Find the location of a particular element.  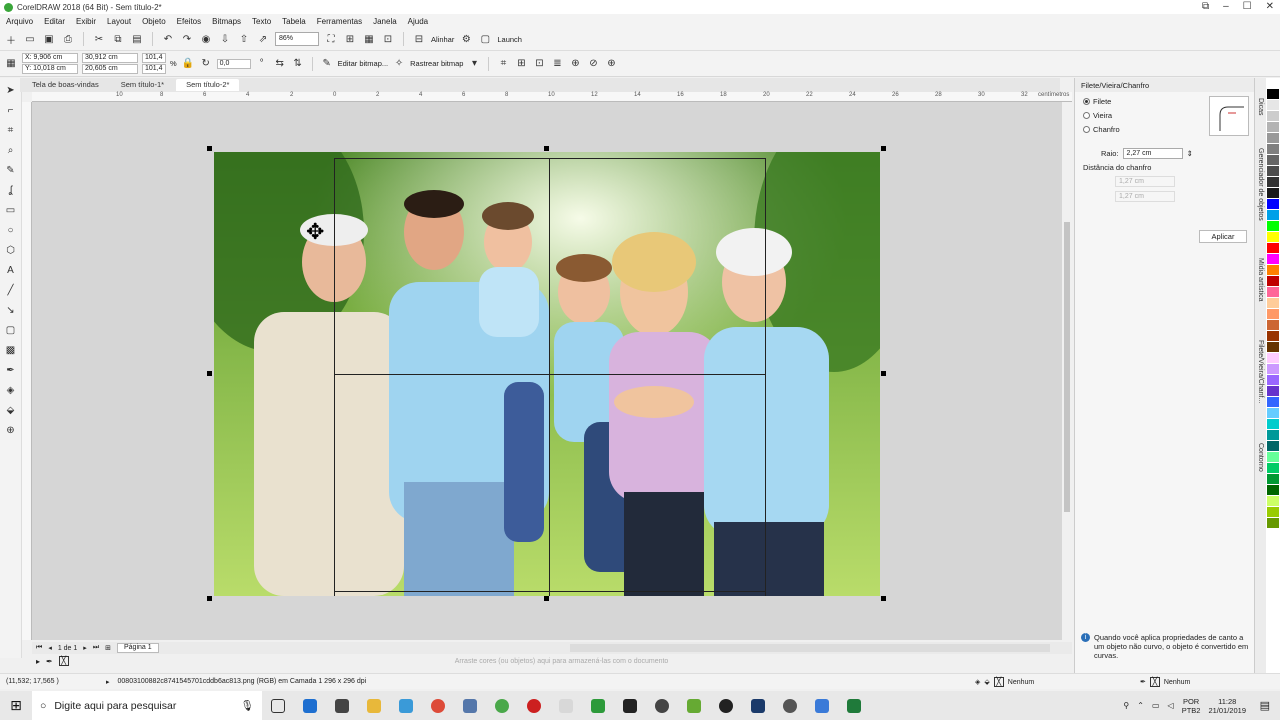

opera-icon is located at coordinates (534, 705).